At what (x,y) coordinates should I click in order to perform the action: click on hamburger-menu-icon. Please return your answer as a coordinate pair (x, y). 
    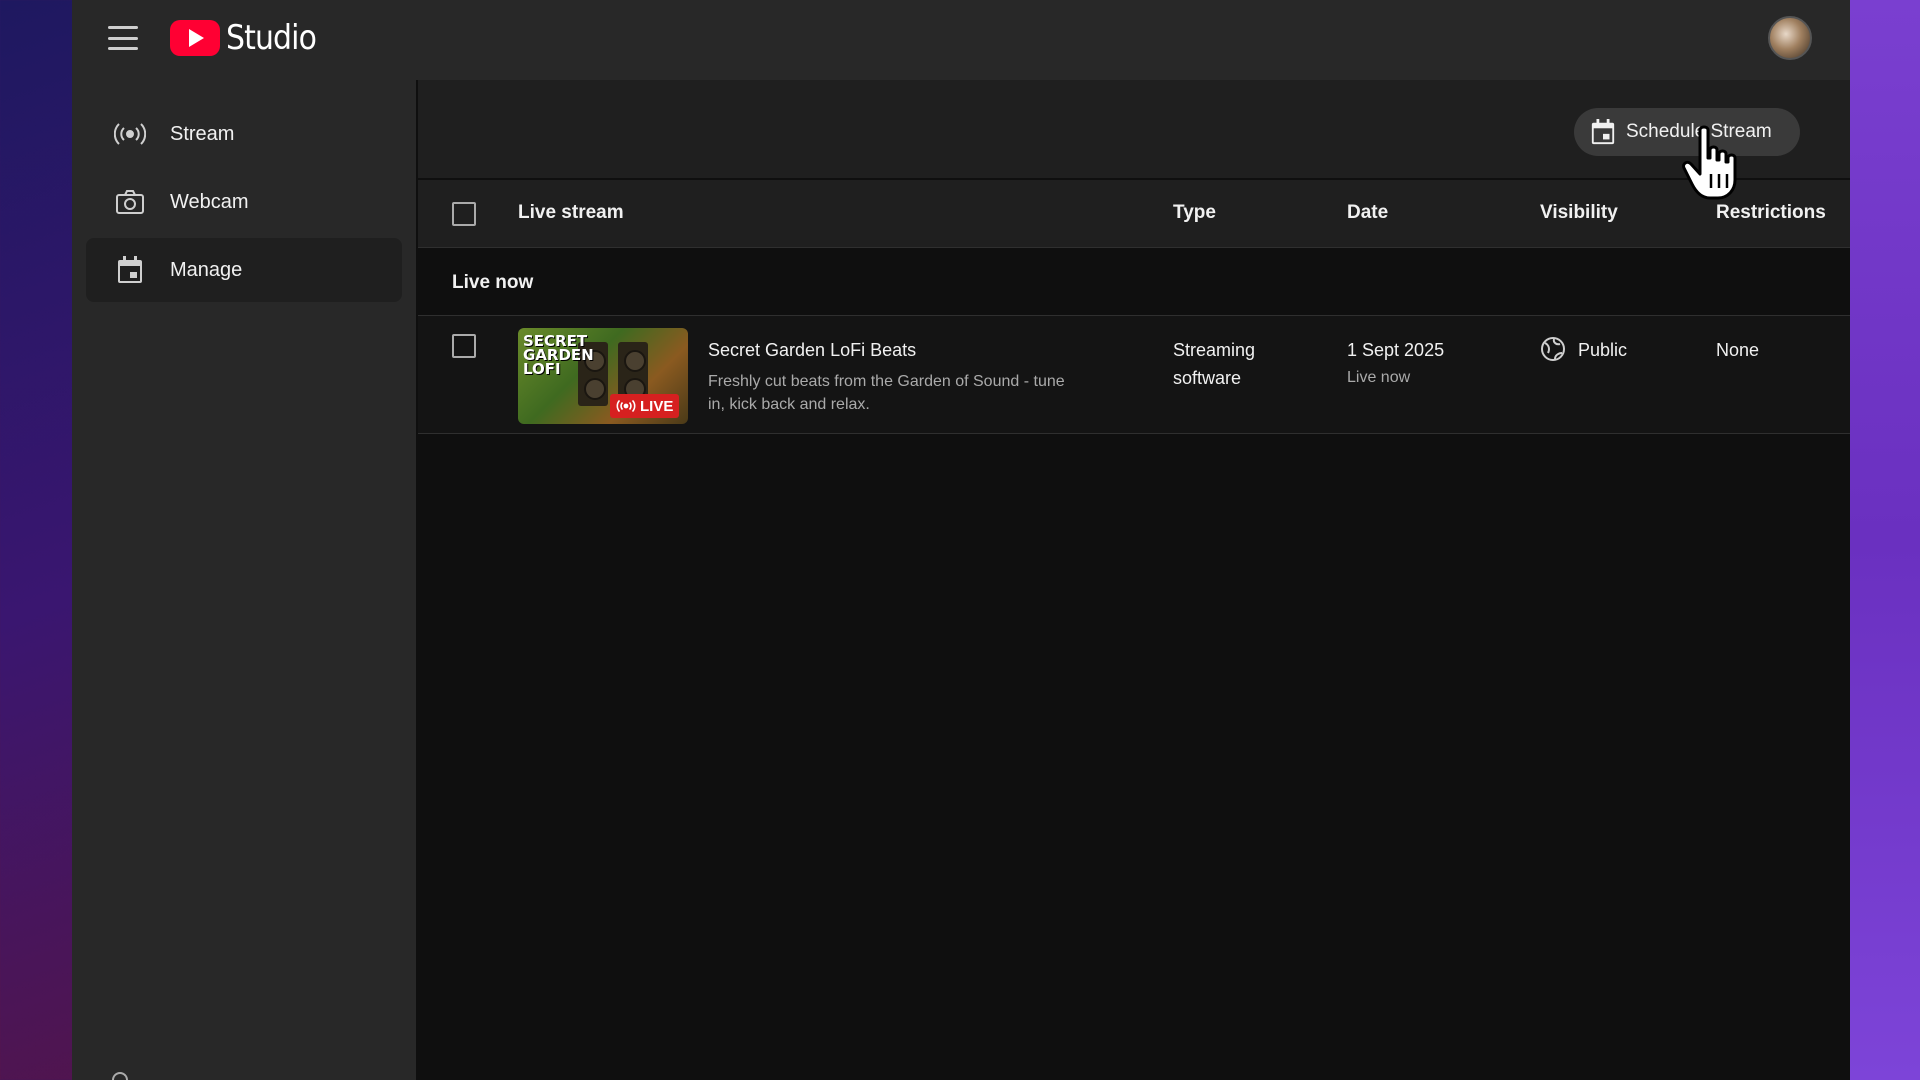
    Looking at the image, I should click on (123, 38).